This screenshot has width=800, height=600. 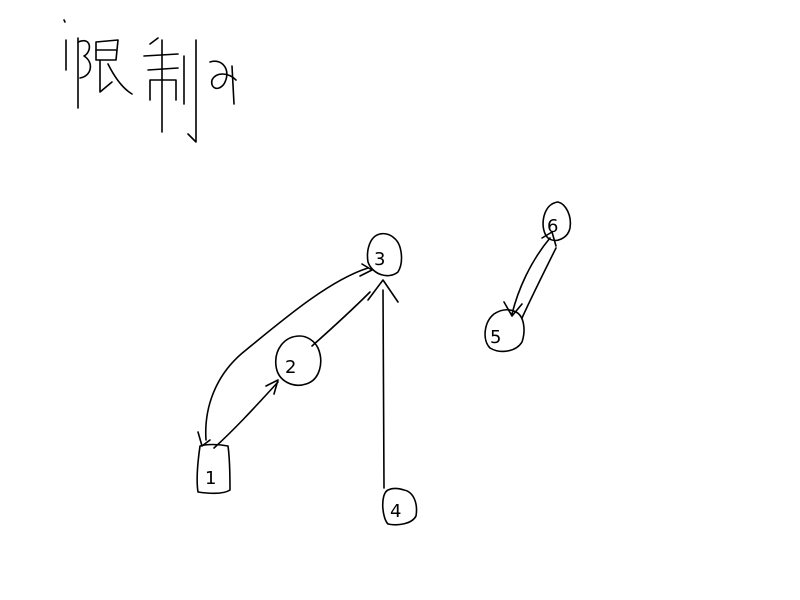 What do you see at coordinates (298, 360) in the screenshot?
I see `node-2: 2` at bounding box center [298, 360].